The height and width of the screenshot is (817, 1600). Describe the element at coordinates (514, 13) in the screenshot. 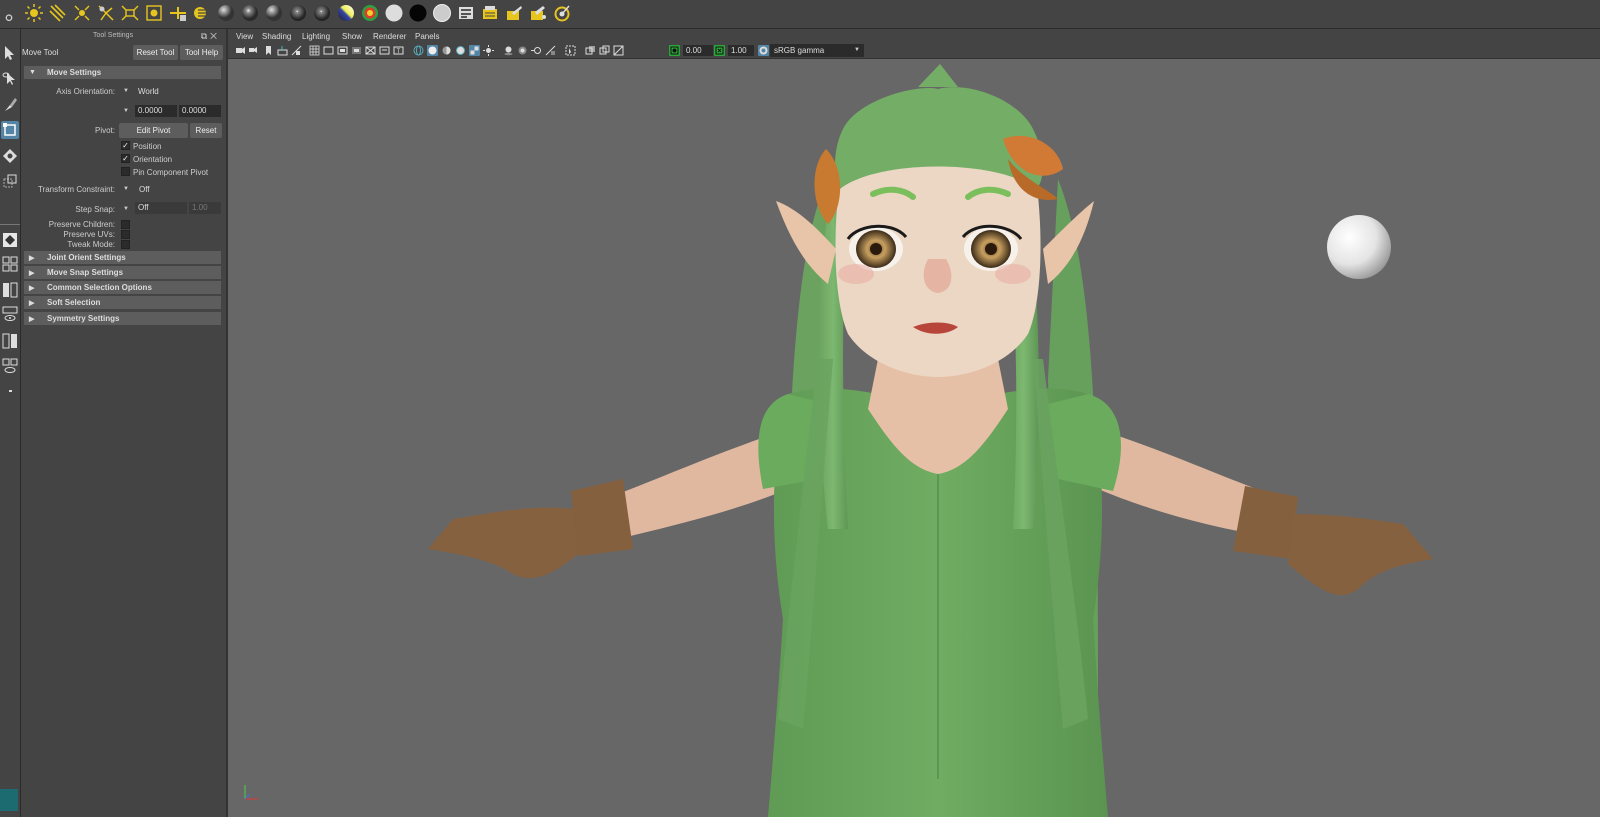

I see `render-icon` at that location.